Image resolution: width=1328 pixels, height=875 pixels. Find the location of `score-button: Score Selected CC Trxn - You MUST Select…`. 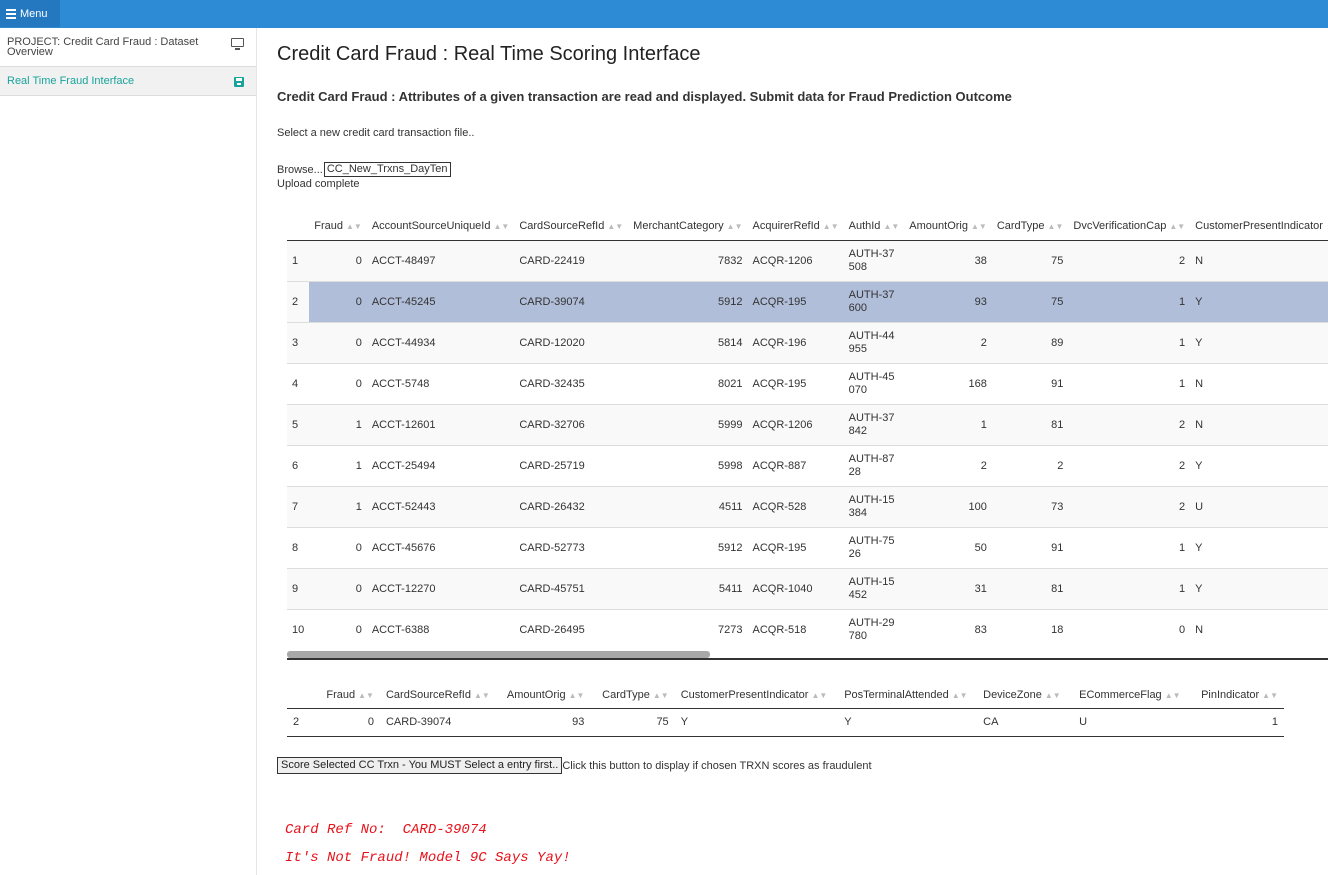

score-button: Score Selected CC Trxn - You MUST Select… is located at coordinates (420, 765).